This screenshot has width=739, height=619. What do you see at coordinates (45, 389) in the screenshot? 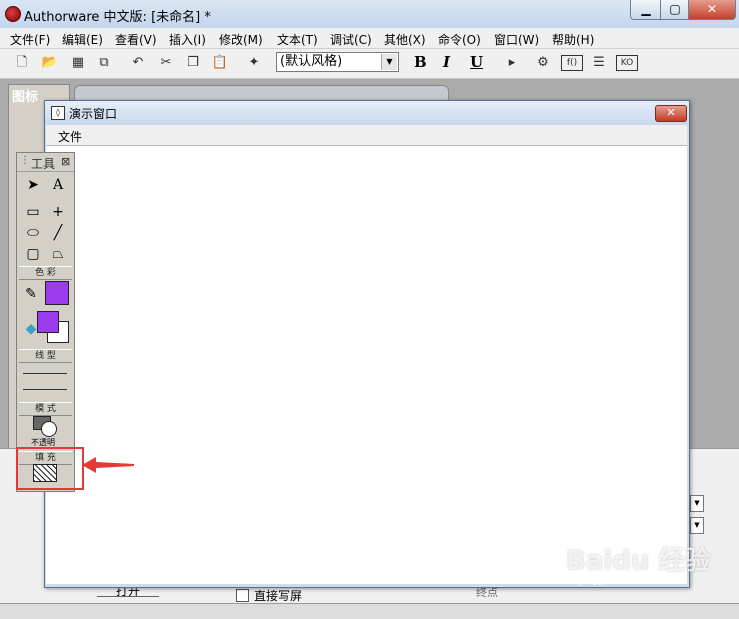
I see `line-style-normal` at bounding box center [45, 389].